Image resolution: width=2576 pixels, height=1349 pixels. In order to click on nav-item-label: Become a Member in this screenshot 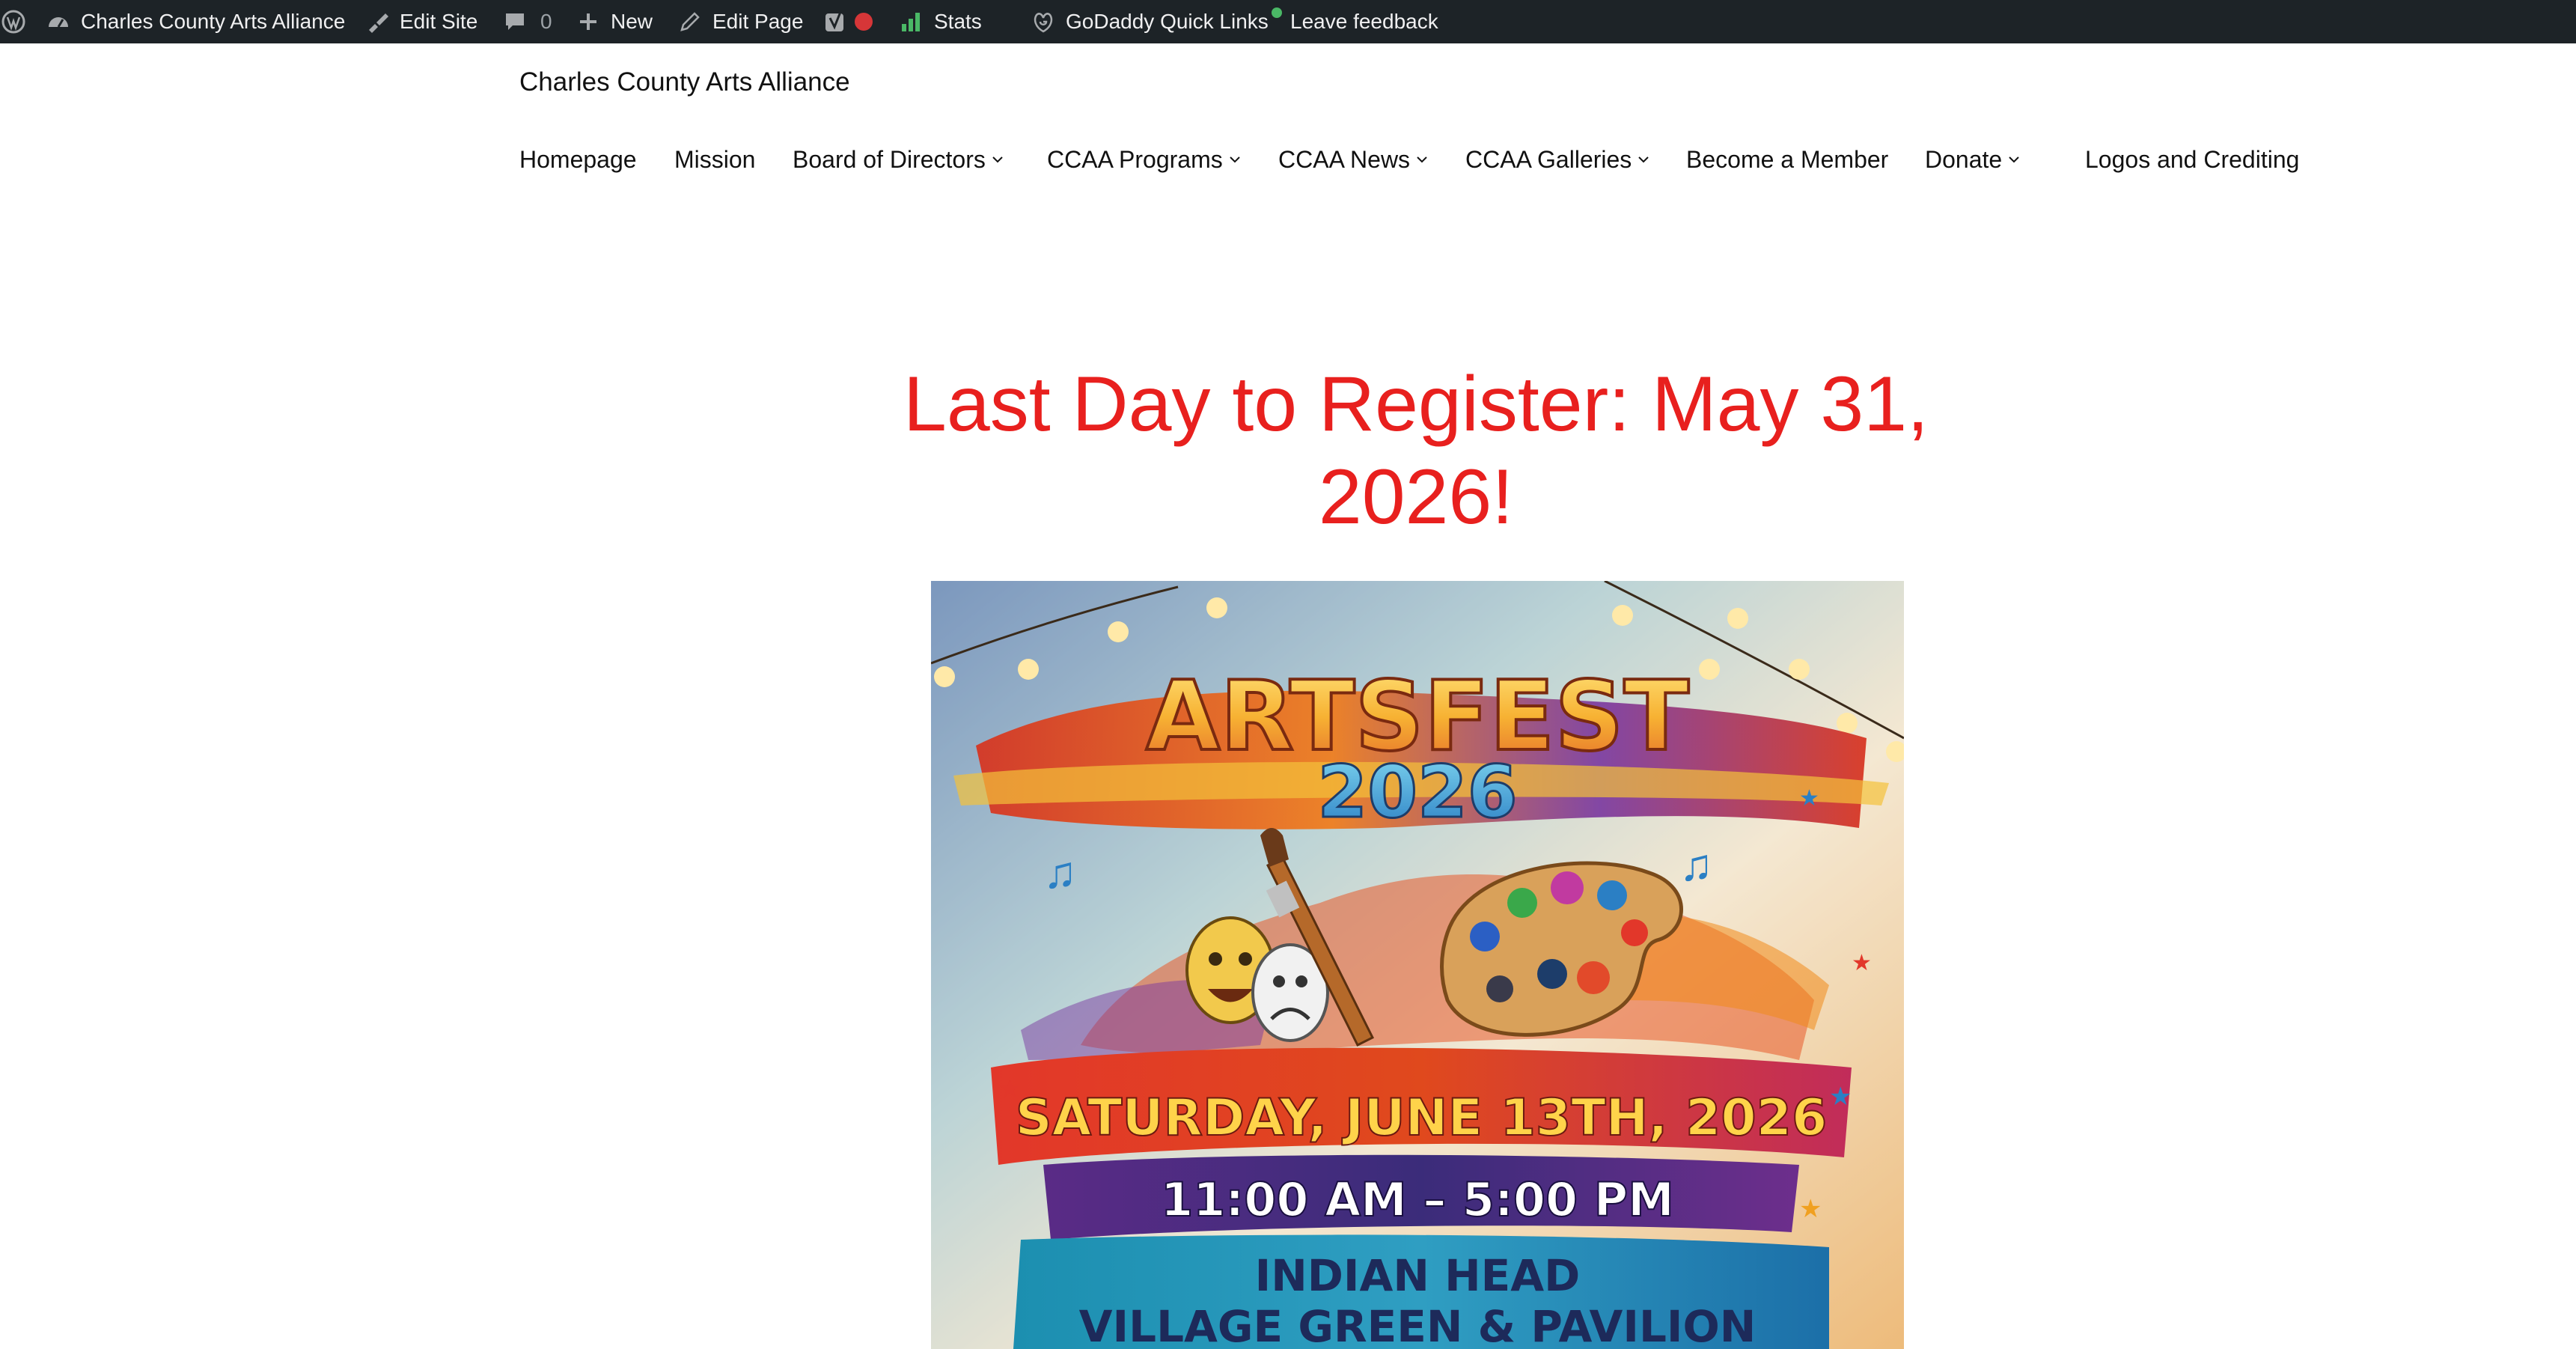, I will do `click(1787, 159)`.